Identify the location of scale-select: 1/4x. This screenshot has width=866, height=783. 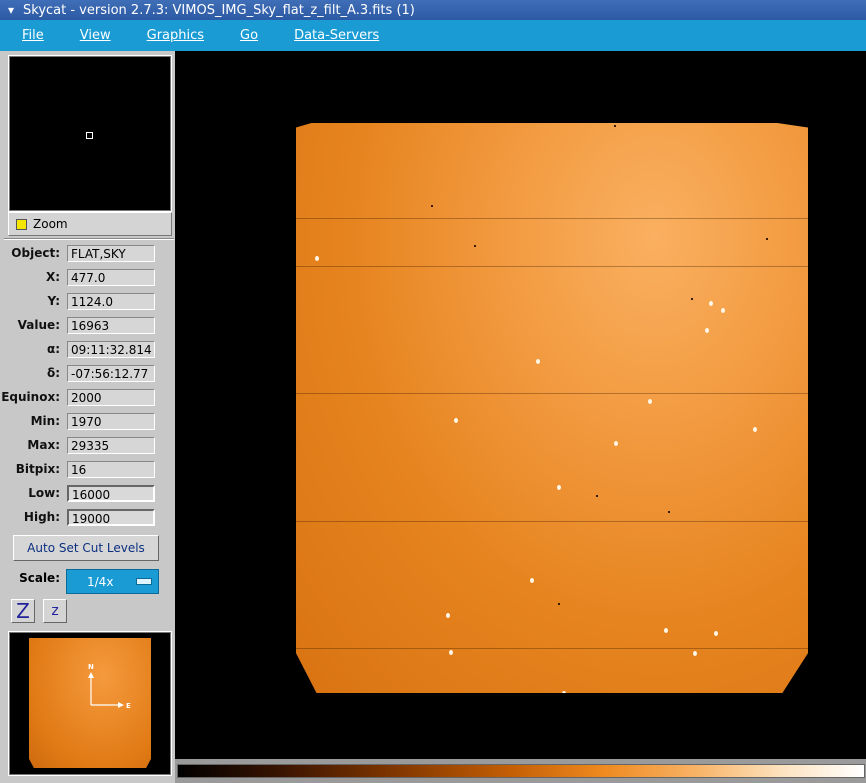
(112, 581).